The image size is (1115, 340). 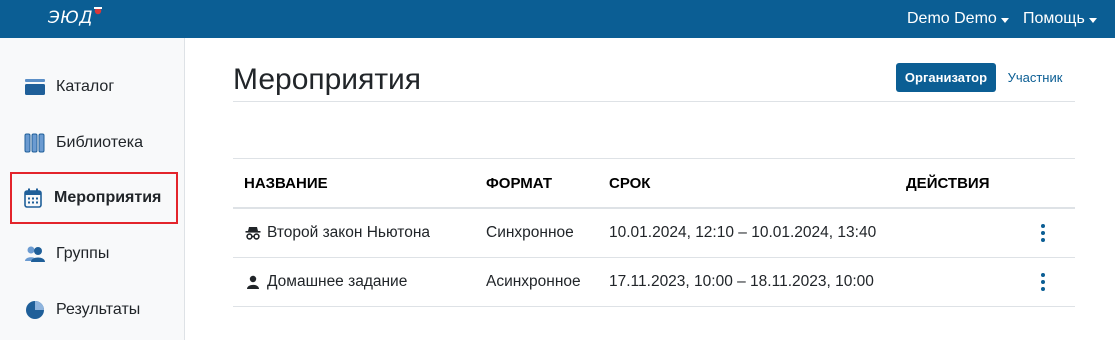 I want to click on users-icon, so click(x=35, y=254).